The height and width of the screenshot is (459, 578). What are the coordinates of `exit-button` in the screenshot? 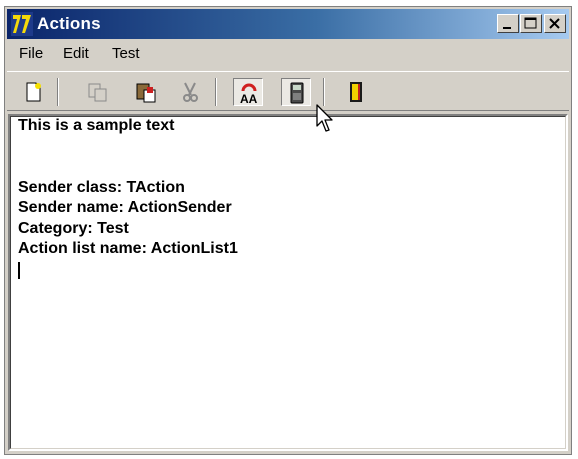 It's located at (356, 92).